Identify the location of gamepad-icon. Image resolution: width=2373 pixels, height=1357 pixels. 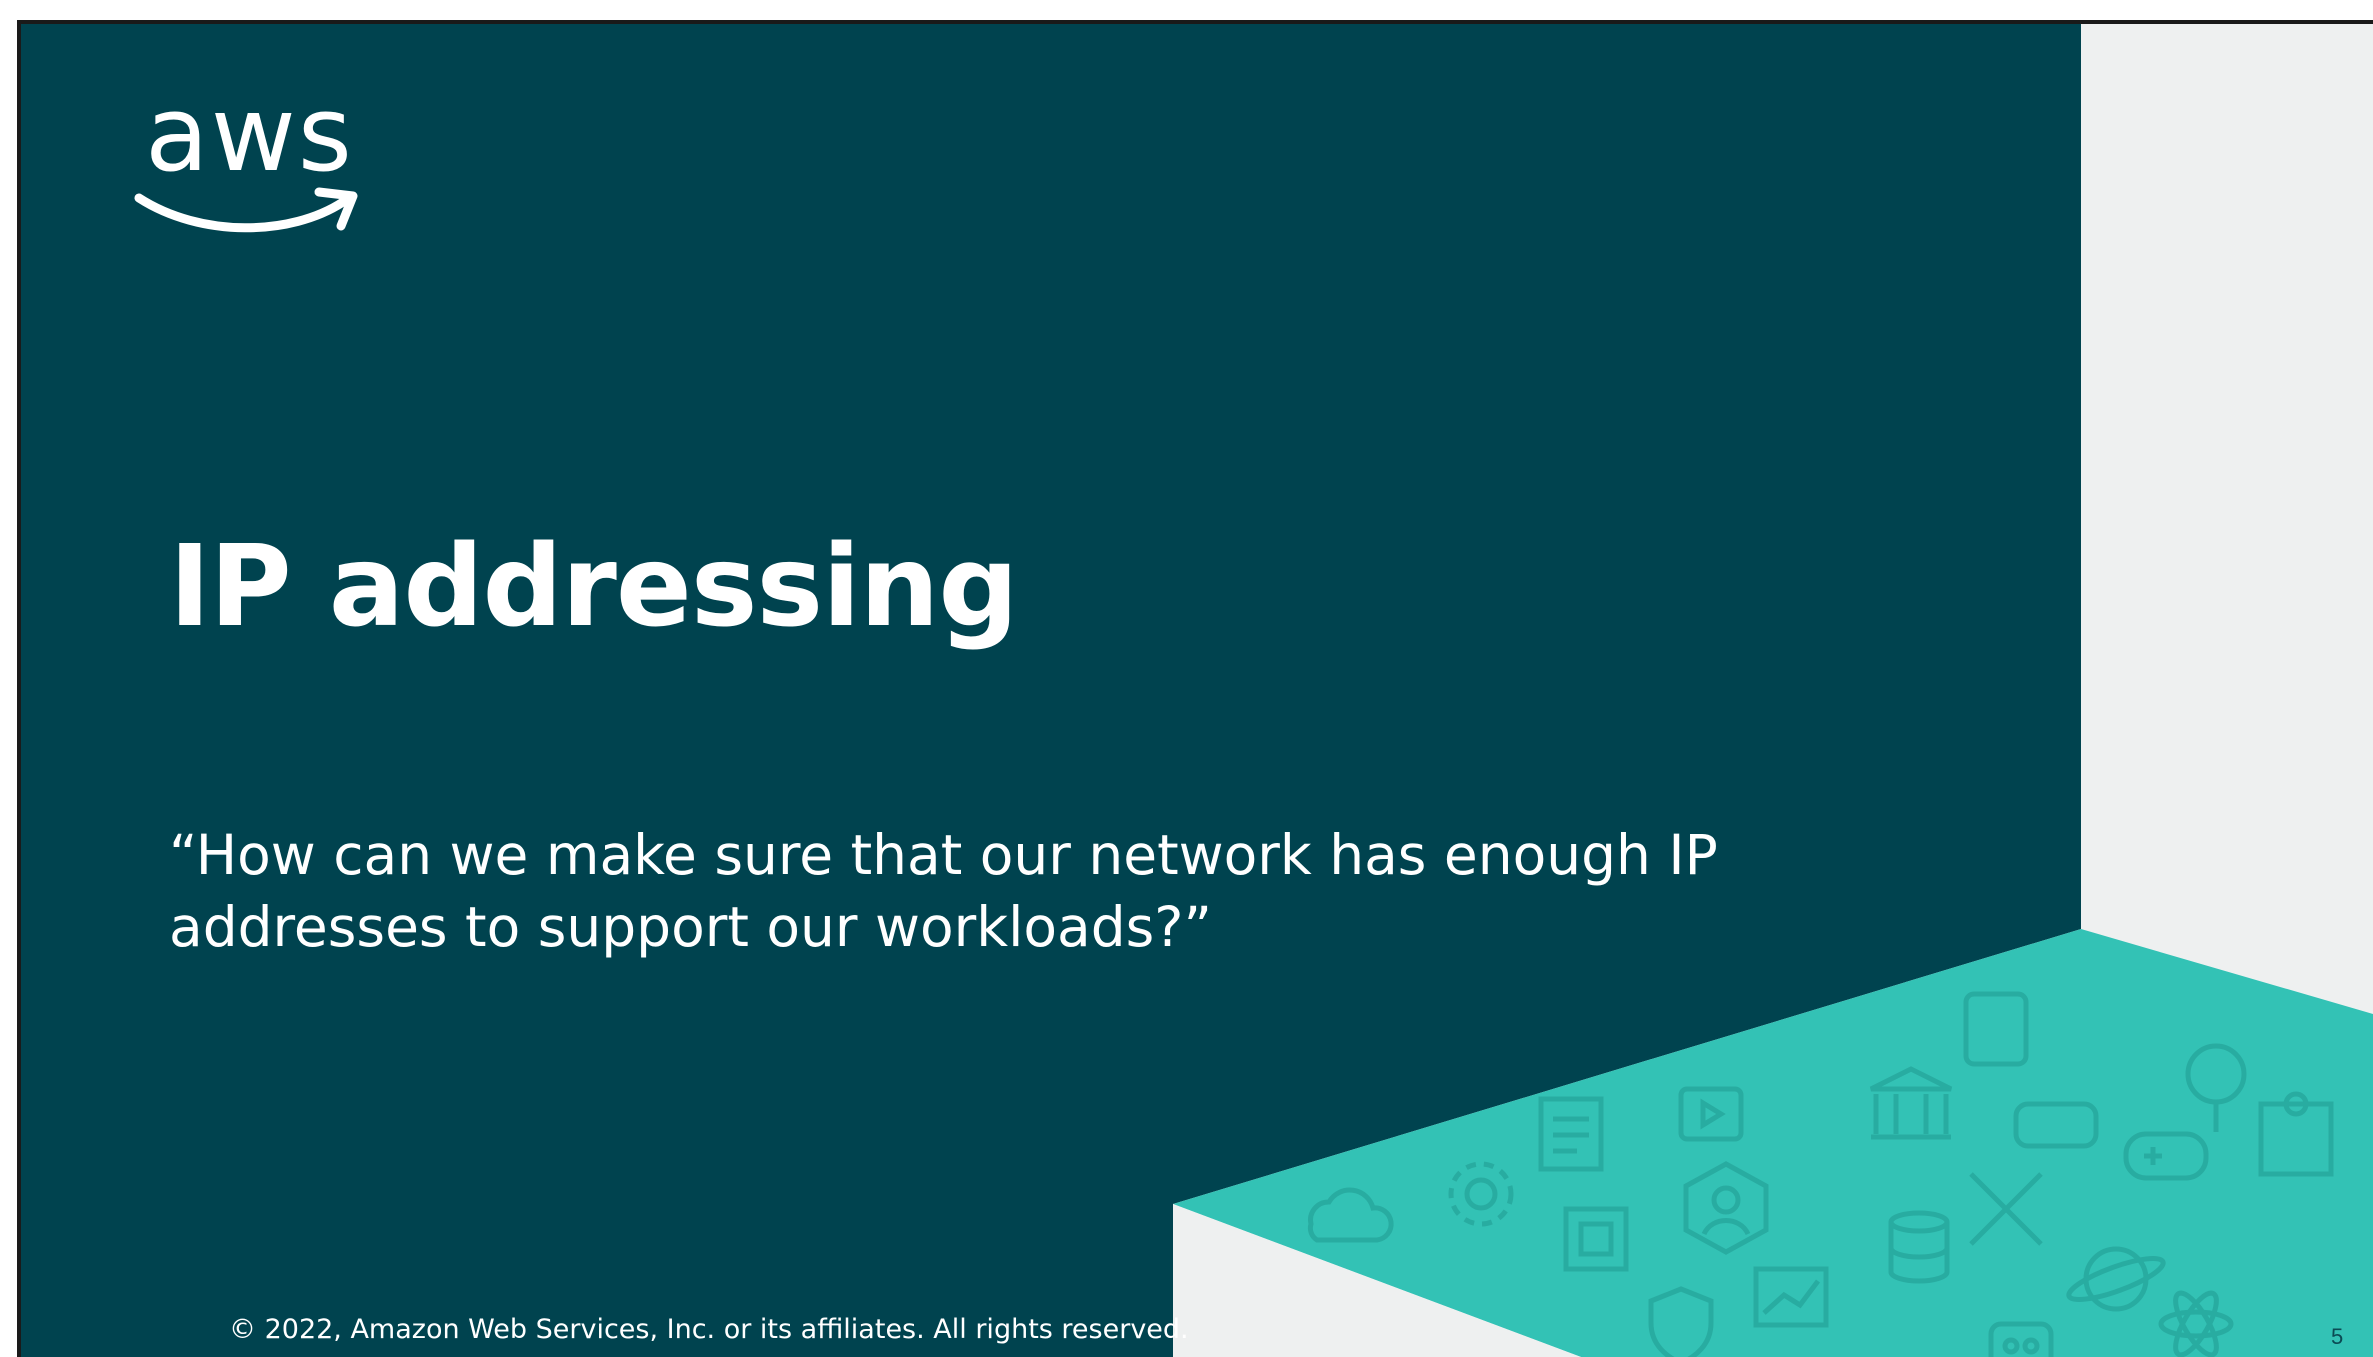
(2166, 1156).